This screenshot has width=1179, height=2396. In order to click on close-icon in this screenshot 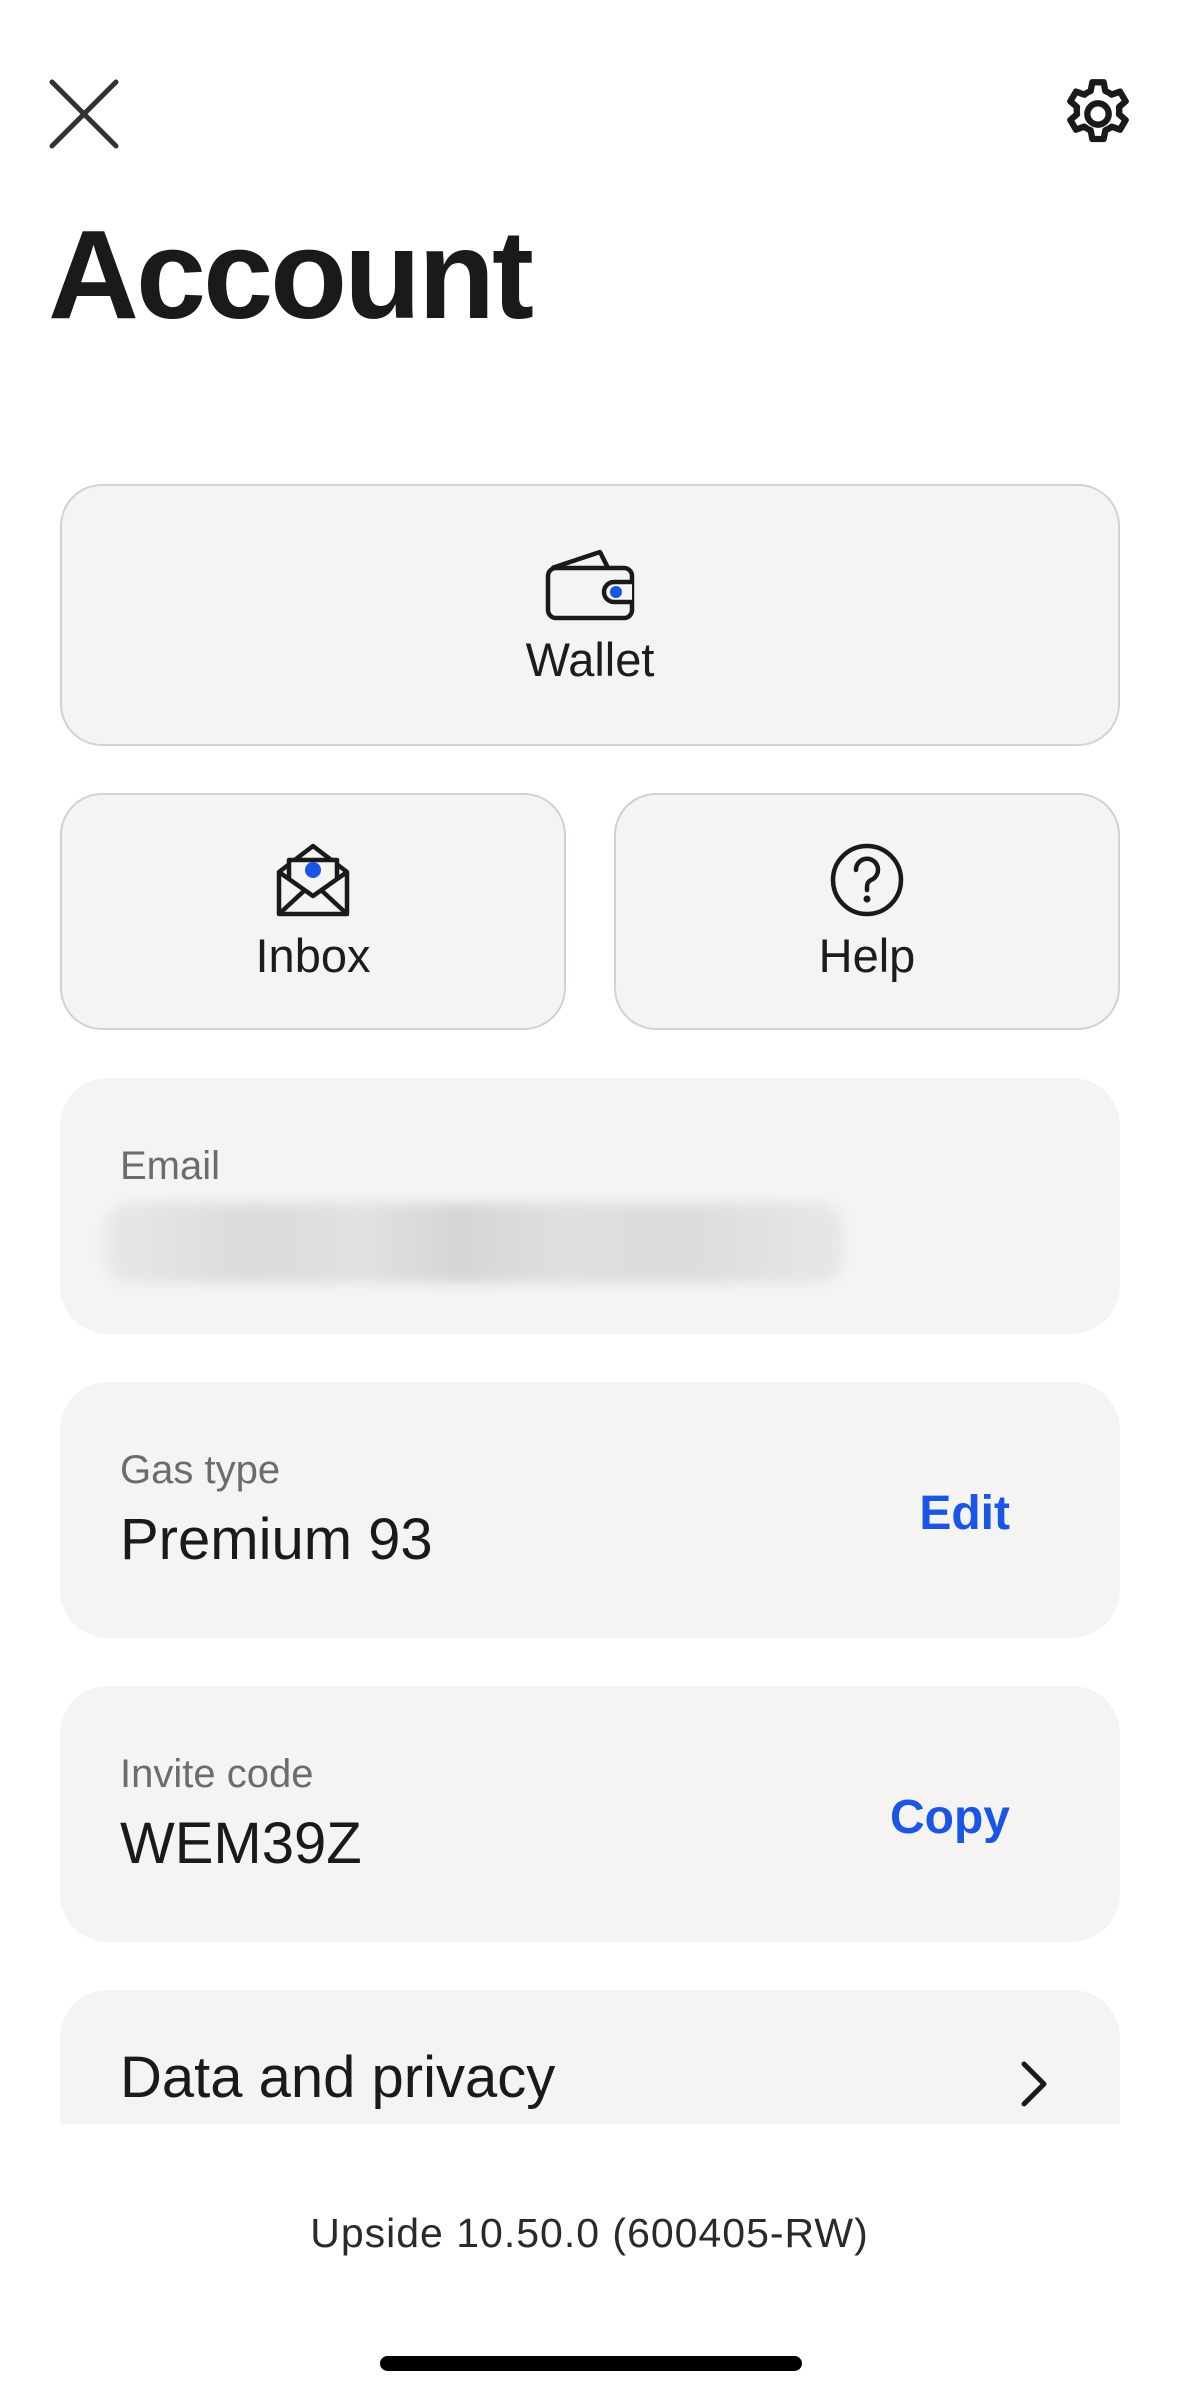, I will do `click(84, 114)`.